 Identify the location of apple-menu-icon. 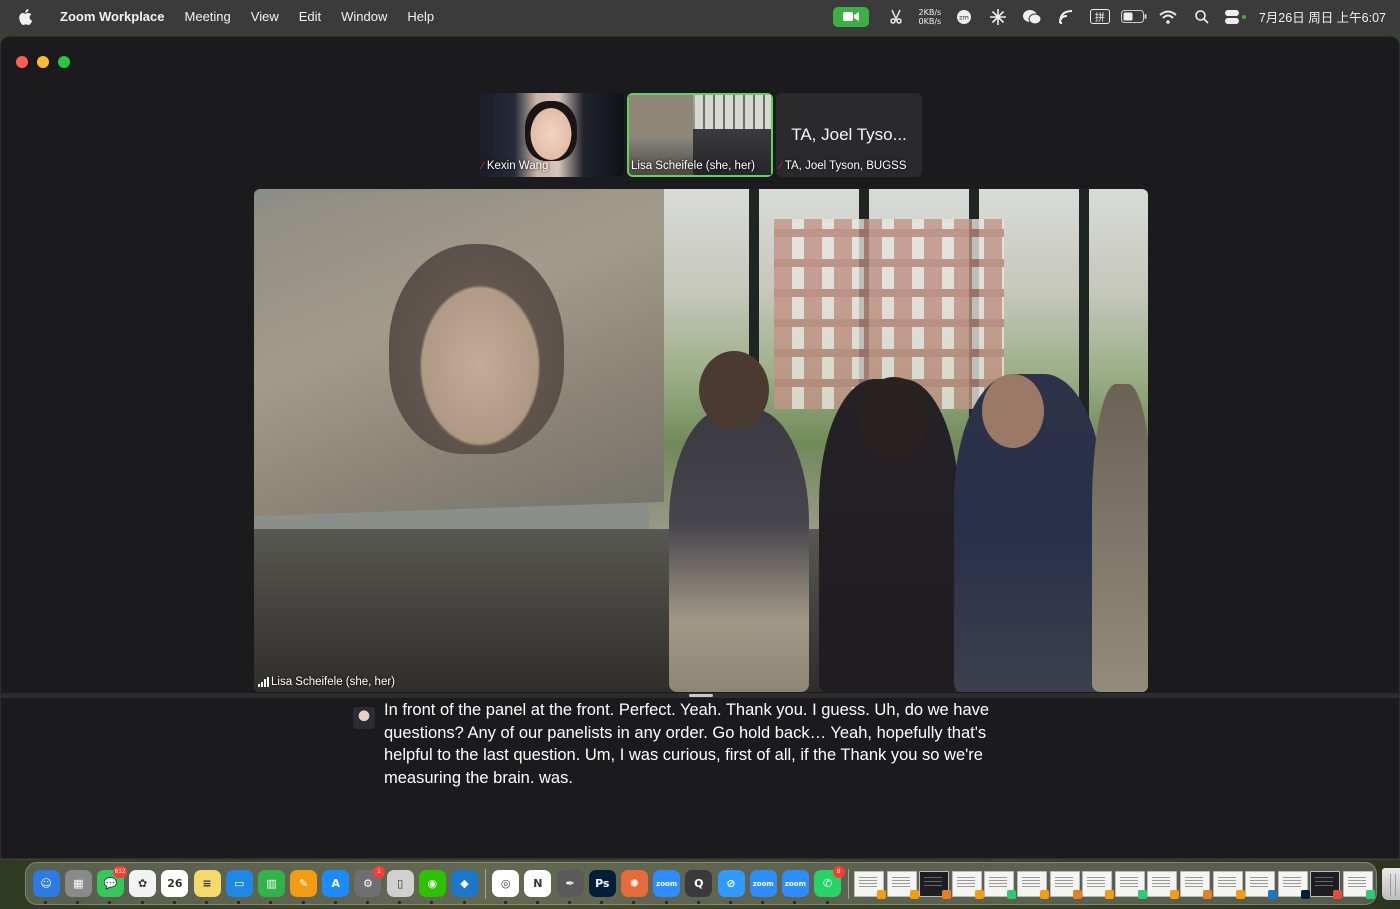
(25, 16).